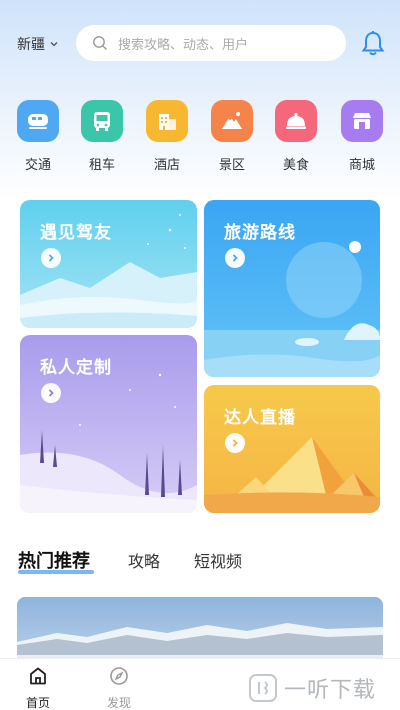  What do you see at coordinates (144, 560) in the screenshot?
I see `tab-guides: 攻略` at bounding box center [144, 560].